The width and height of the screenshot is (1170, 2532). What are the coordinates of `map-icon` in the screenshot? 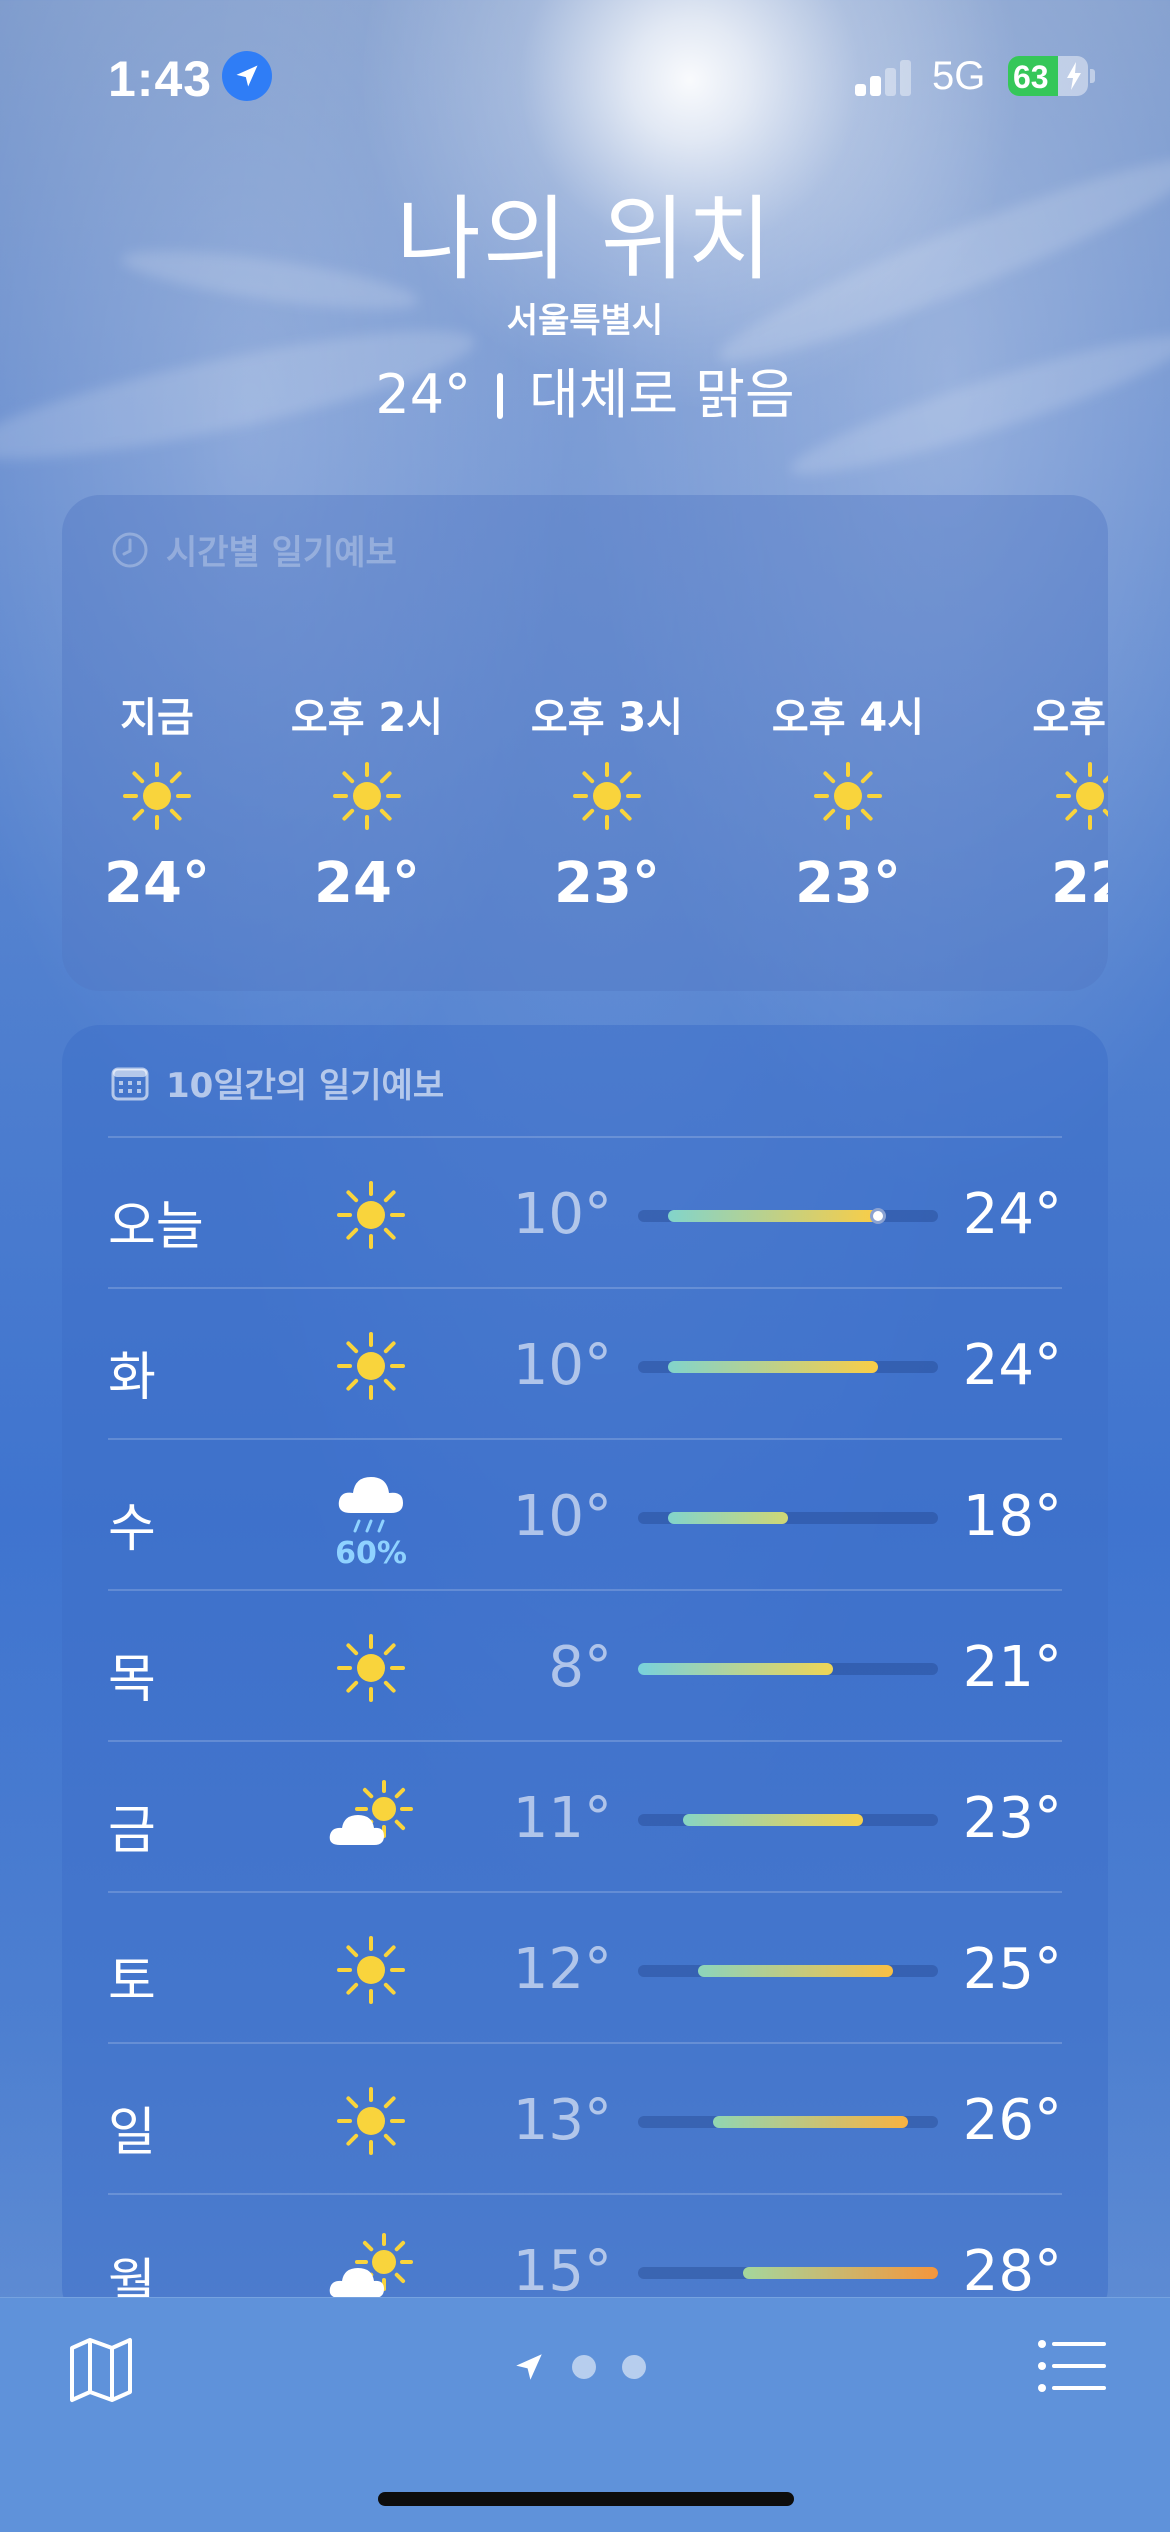 It's located at (101, 2370).